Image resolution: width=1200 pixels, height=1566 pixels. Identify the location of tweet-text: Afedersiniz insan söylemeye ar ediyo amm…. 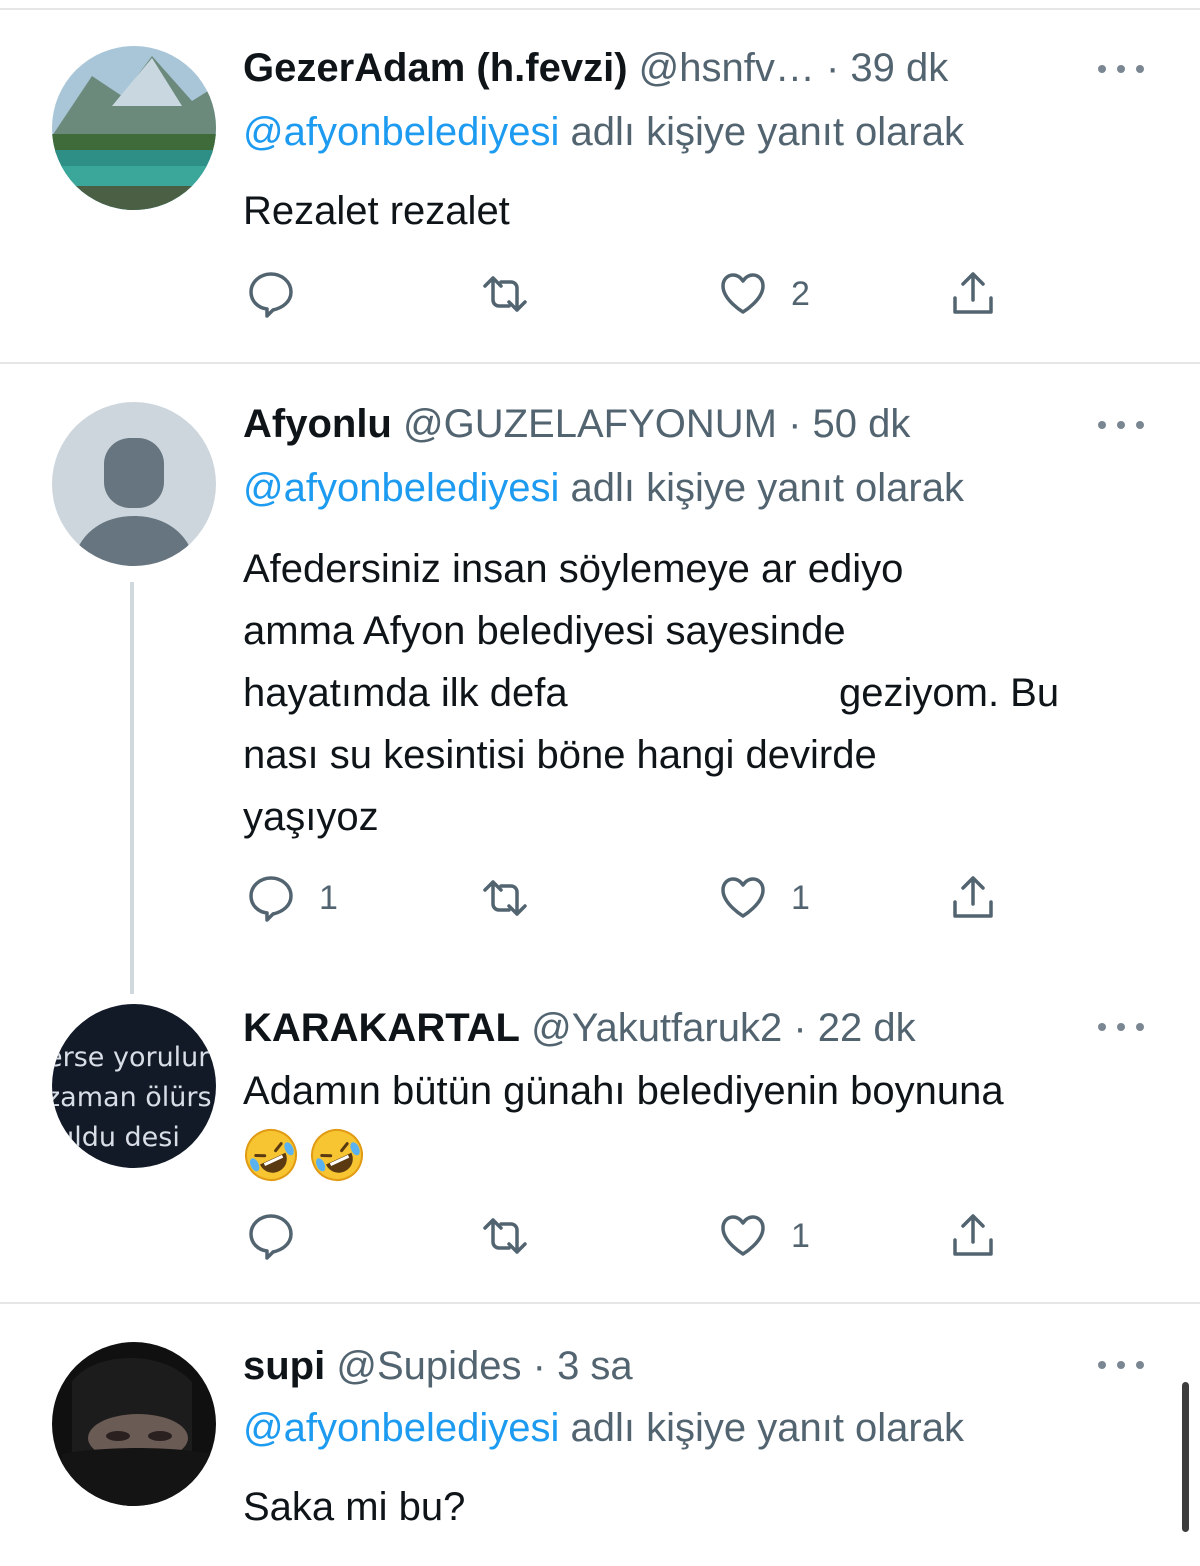
(693, 693).